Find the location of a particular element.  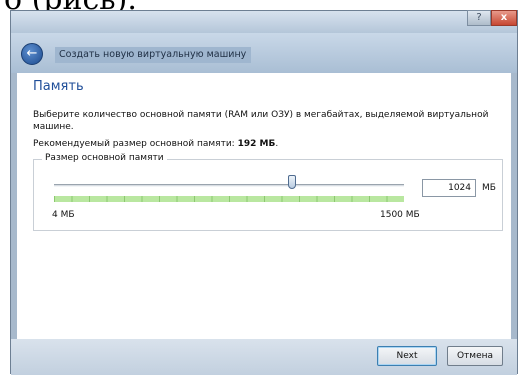

window-title: Создать новую виртуальную машину is located at coordinates (153, 55).